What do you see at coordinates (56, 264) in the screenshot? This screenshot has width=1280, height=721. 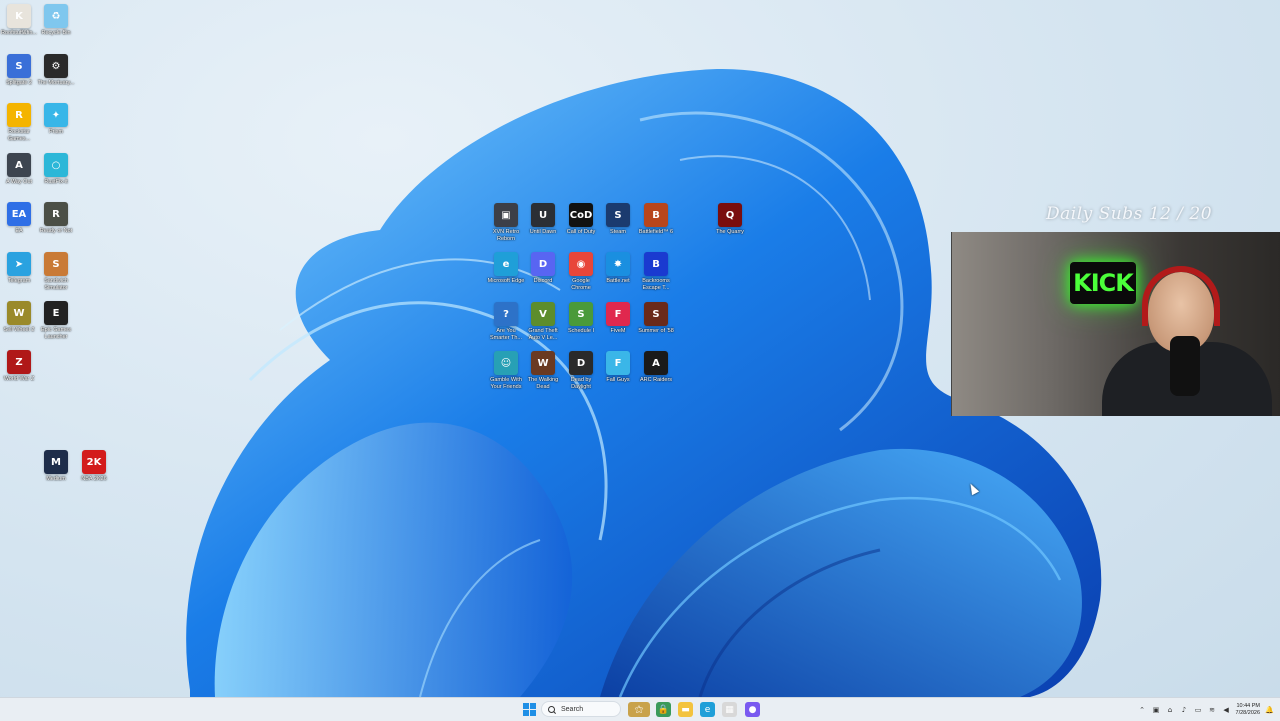 I see `sandwich-icon: S` at bounding box center [56, 264].